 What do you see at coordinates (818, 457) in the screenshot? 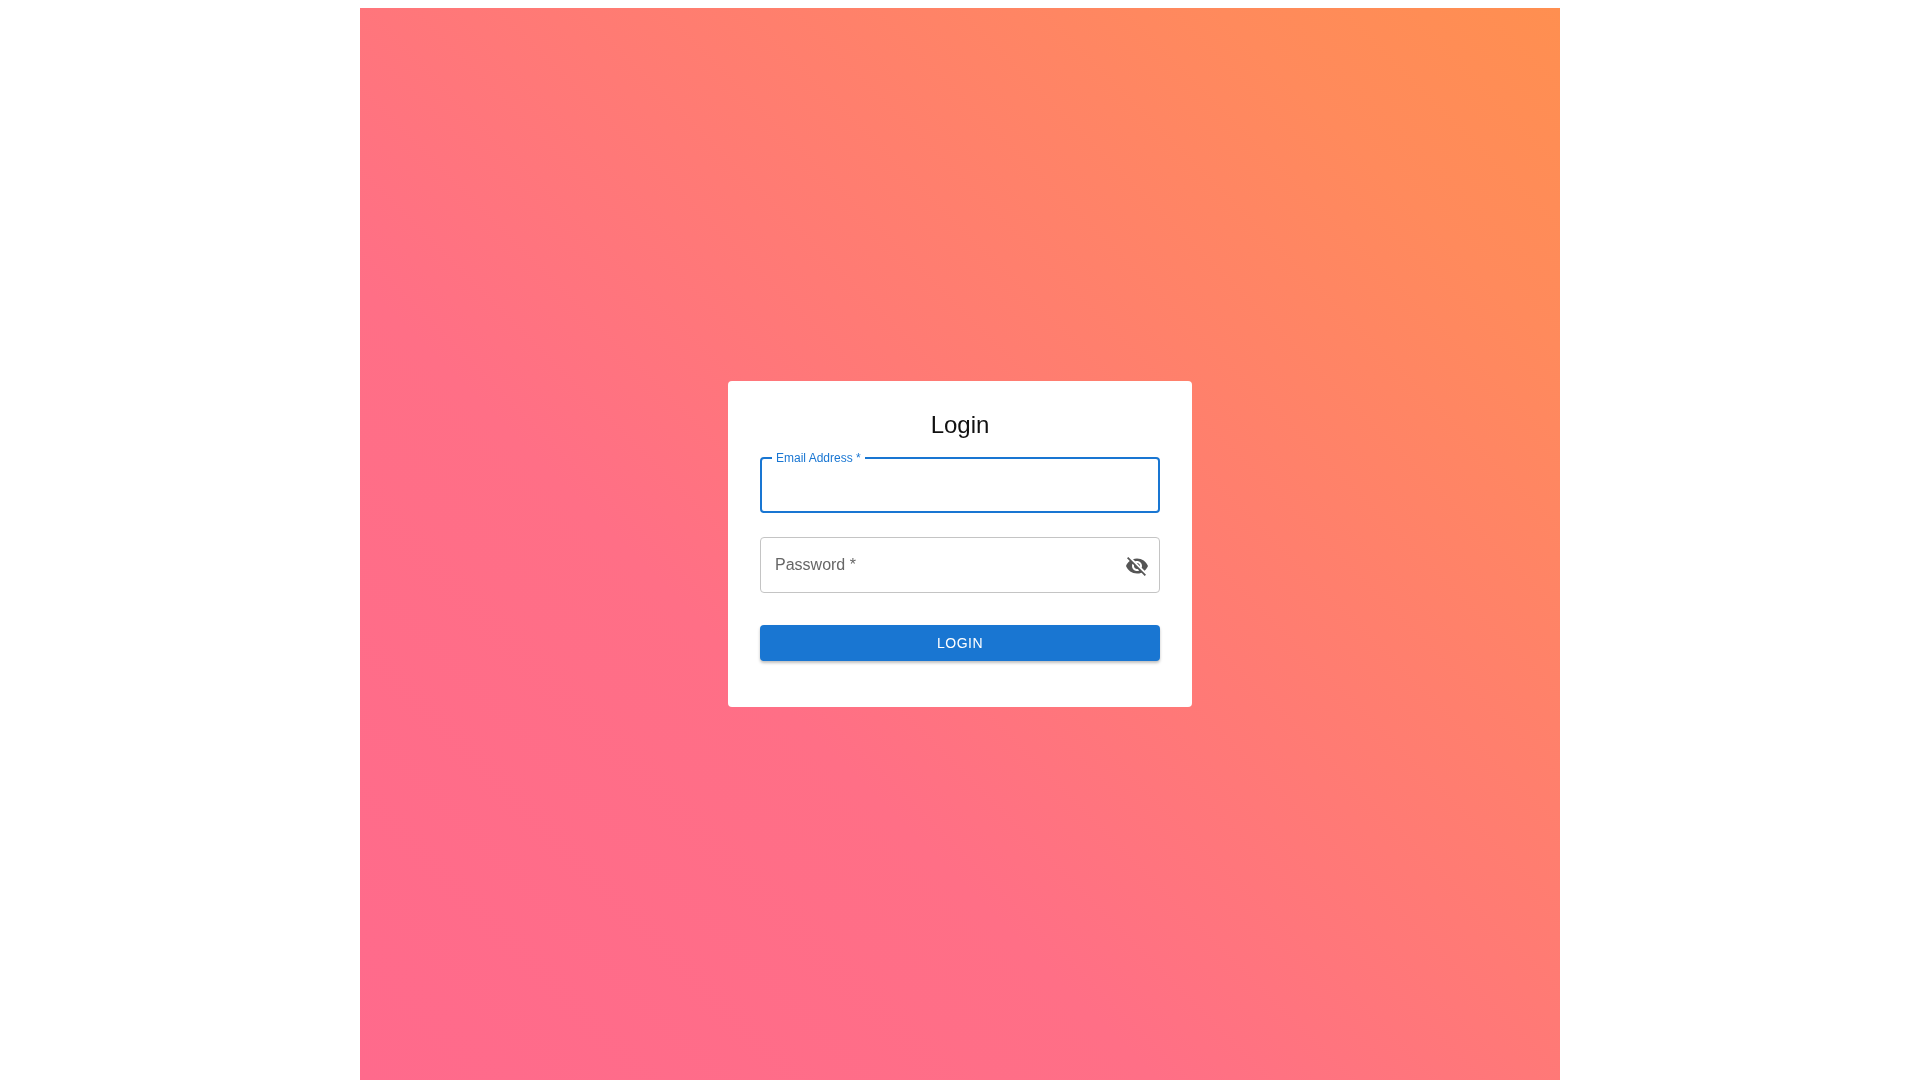
I see `field-label: Email Address *` at bounding box center [818, 457].